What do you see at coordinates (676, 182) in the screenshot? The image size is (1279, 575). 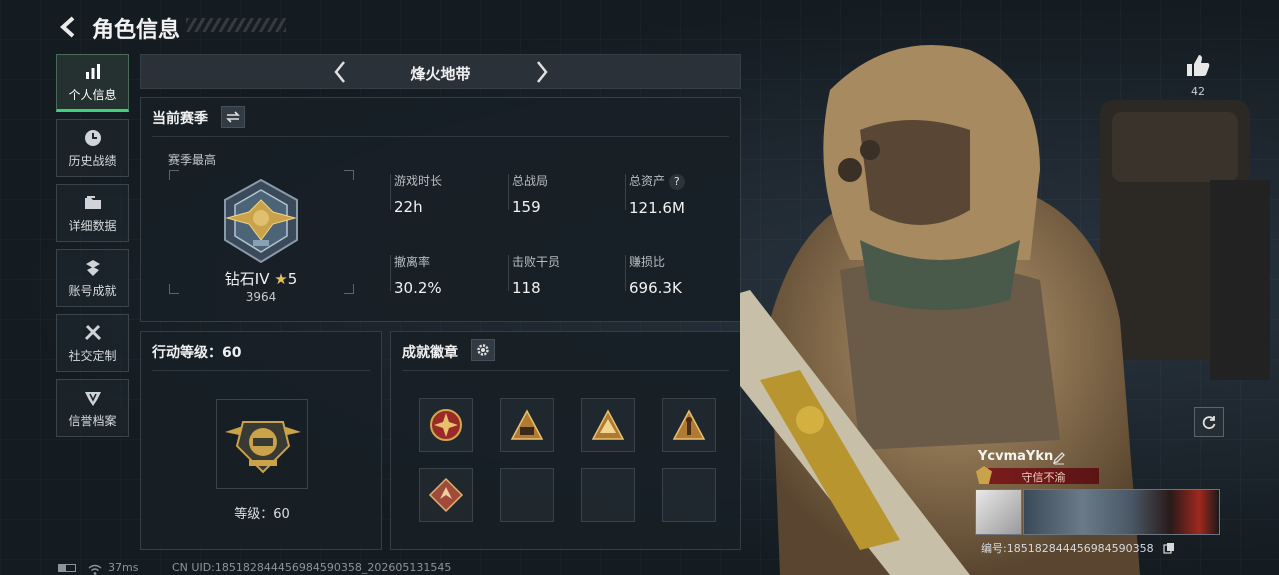 I see `help-icon: ?` at bounding box center [676, 182].